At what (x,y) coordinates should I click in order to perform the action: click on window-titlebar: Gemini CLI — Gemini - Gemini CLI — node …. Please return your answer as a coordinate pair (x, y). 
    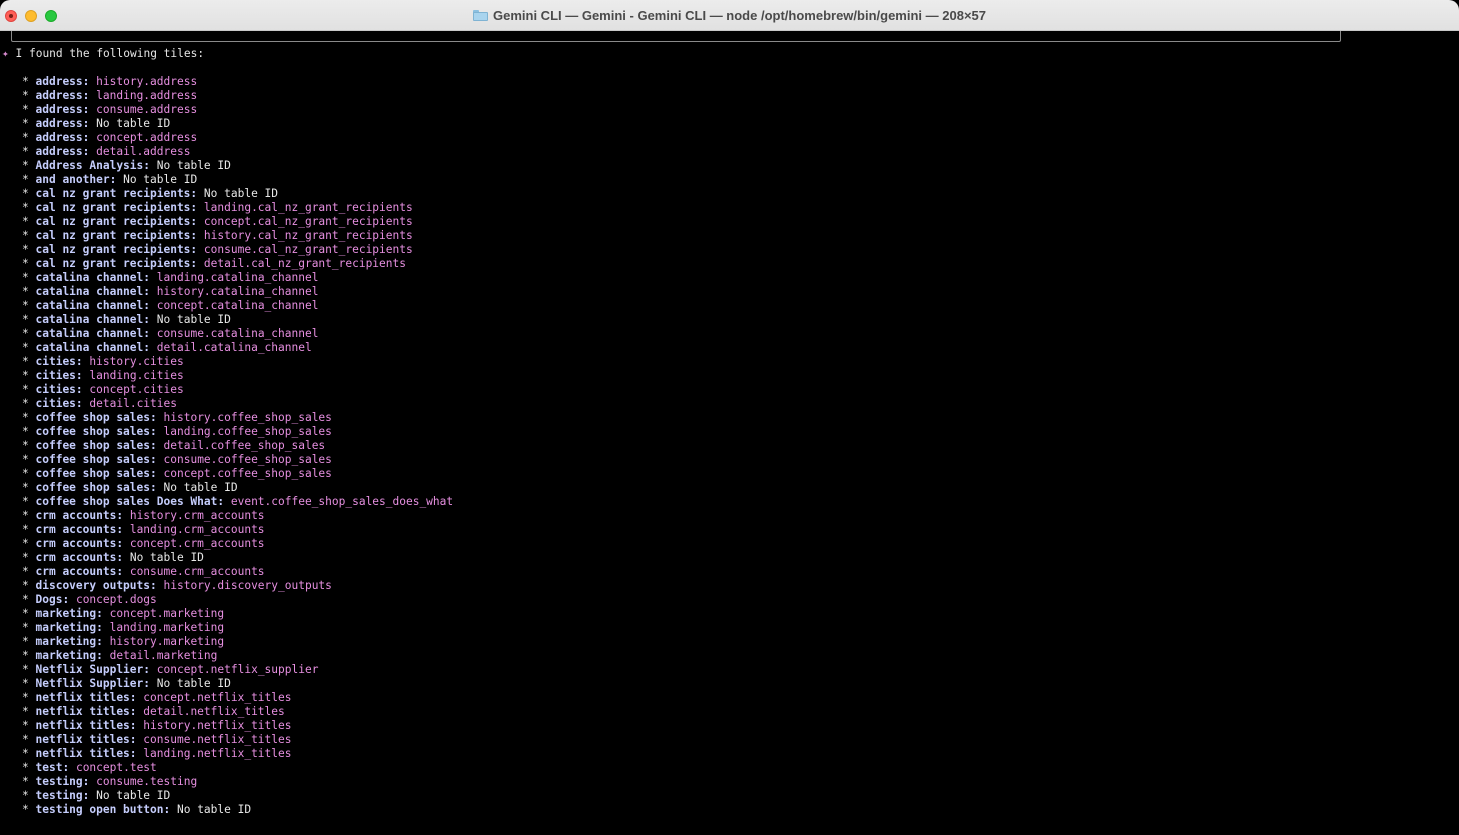
    Looking at the image, I should click on (729, 15).